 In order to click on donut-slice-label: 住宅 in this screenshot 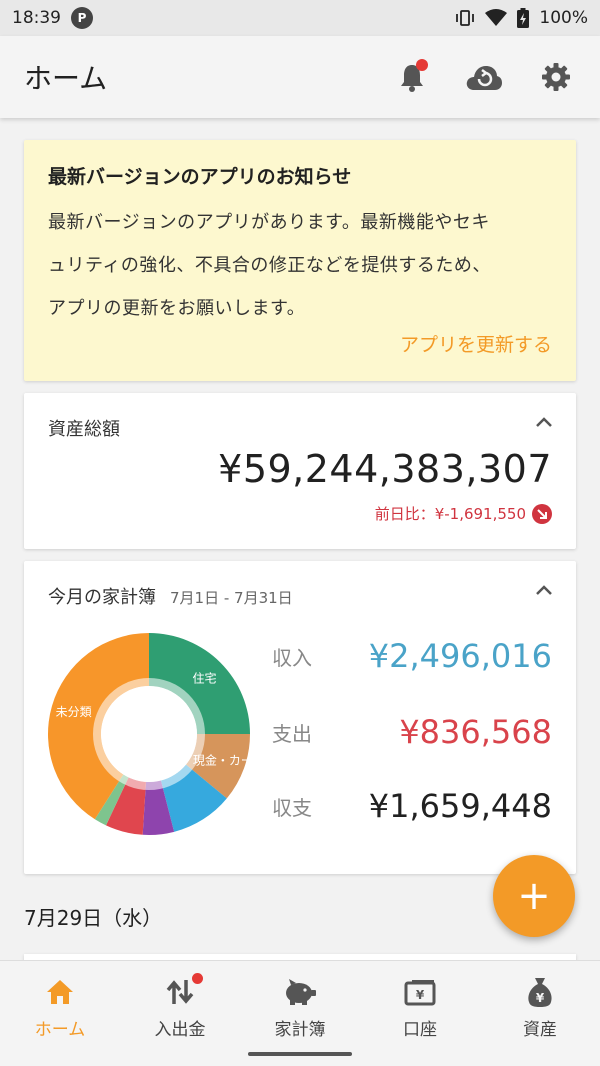, I will do `click(205, 677)`.